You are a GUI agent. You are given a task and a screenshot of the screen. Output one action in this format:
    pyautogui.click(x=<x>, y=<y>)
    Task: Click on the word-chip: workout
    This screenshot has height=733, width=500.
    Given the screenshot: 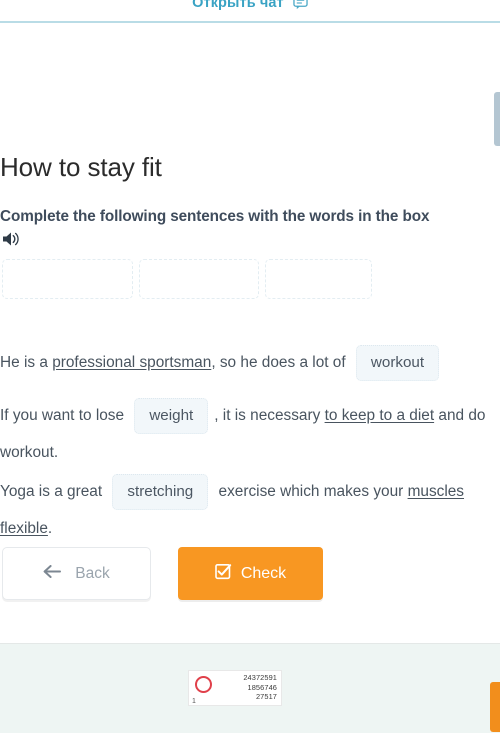 What is the action you would take?
    pyautogui.click(x=397, y=363)
    